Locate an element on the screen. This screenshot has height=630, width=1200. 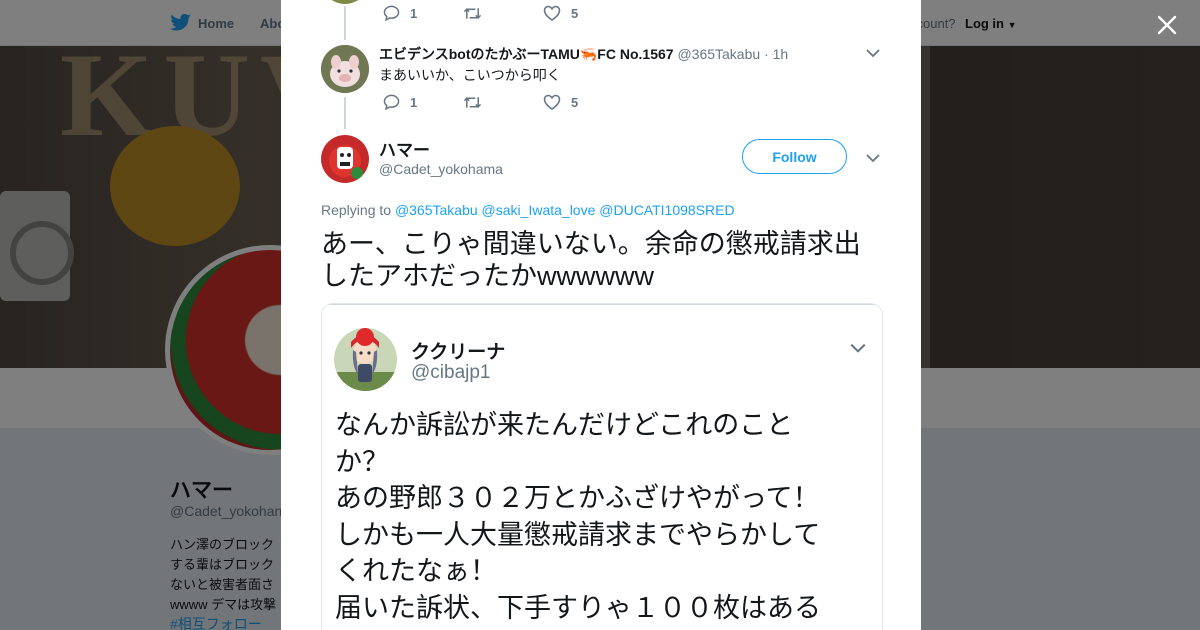
quoted-tweet-name: ククリーナ is located at coordinates (458, 350).